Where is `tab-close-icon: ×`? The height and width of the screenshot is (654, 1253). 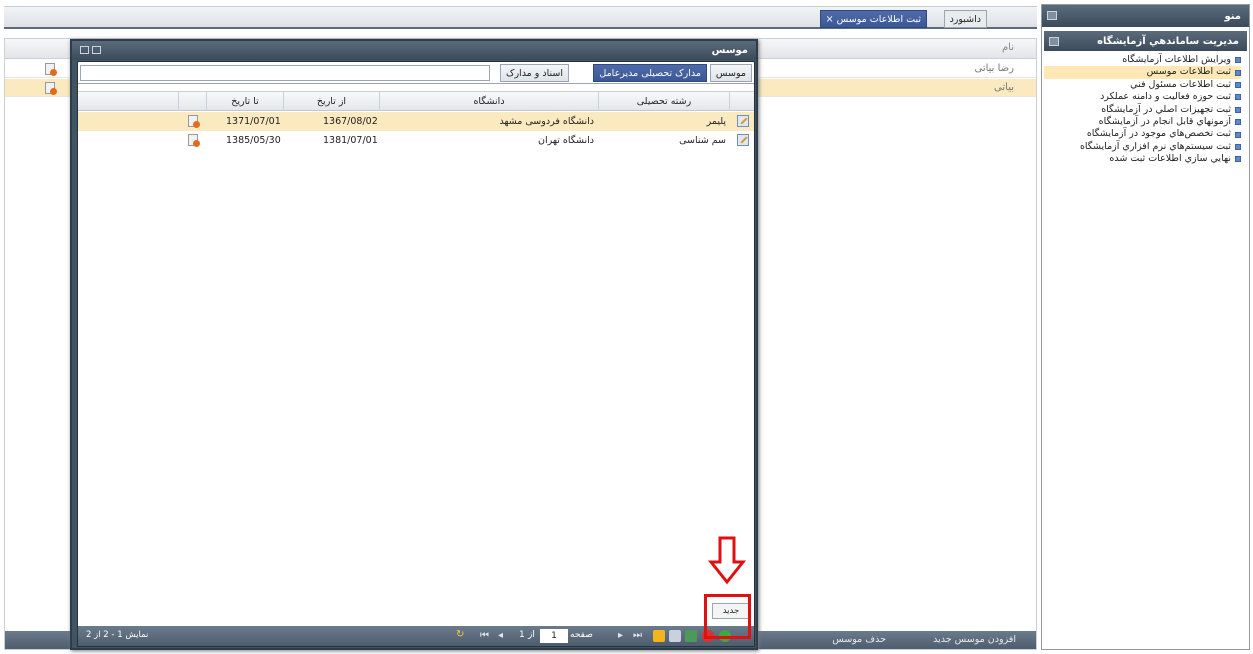
tab-close-icon: × is located at coordinates (830, 19).